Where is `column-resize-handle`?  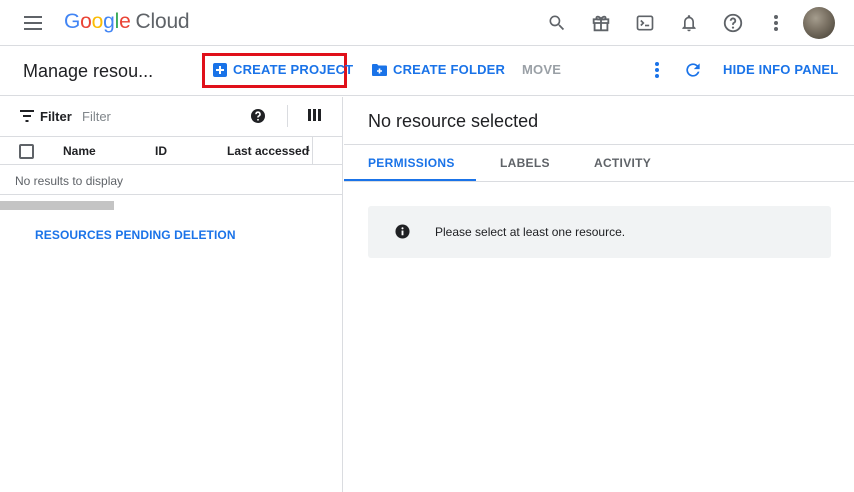 column-resize-handle is located at coordinates (312, 150).